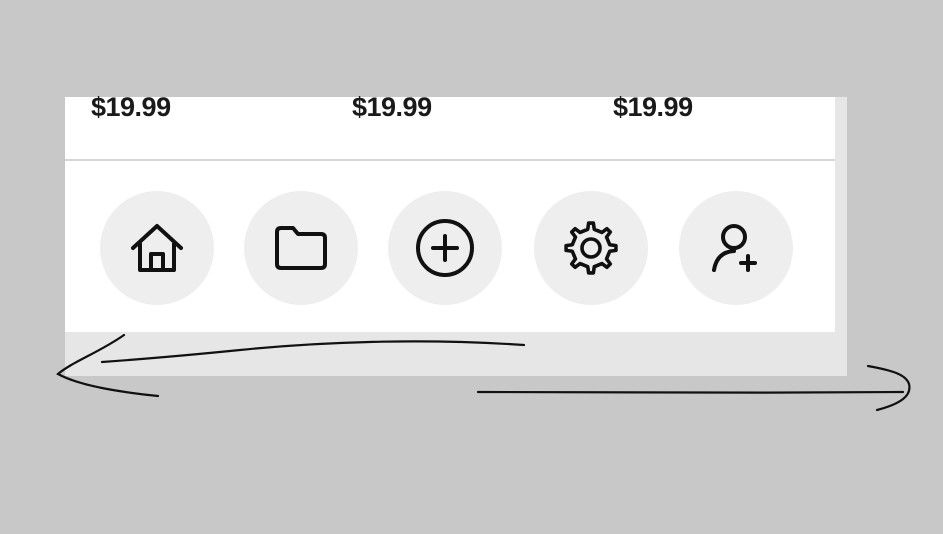  I want to click on product-price-row: $19.99 $19.99 $19.99, so click(450, 125).